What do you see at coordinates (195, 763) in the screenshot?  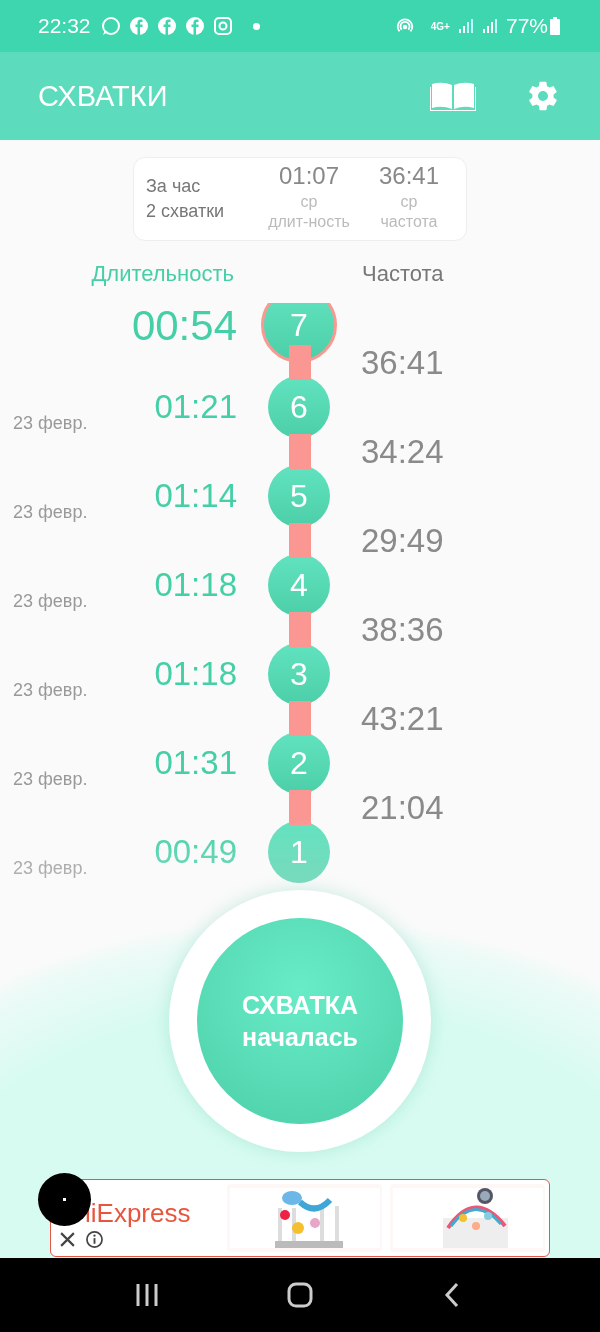 I see `duration-value: 01:31` at bounding box center [195, 763].